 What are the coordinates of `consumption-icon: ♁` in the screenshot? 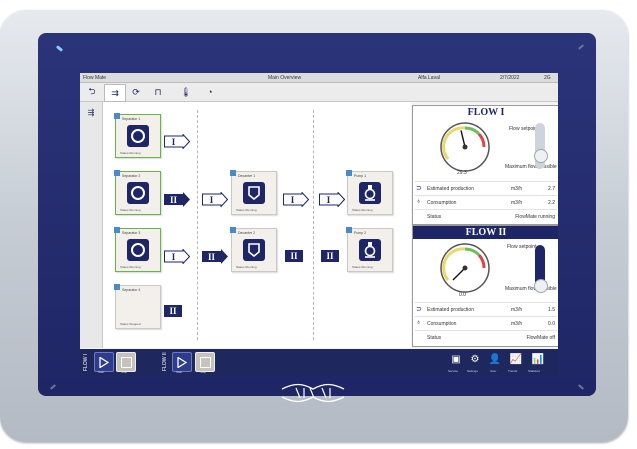 It's located at (419, 201).